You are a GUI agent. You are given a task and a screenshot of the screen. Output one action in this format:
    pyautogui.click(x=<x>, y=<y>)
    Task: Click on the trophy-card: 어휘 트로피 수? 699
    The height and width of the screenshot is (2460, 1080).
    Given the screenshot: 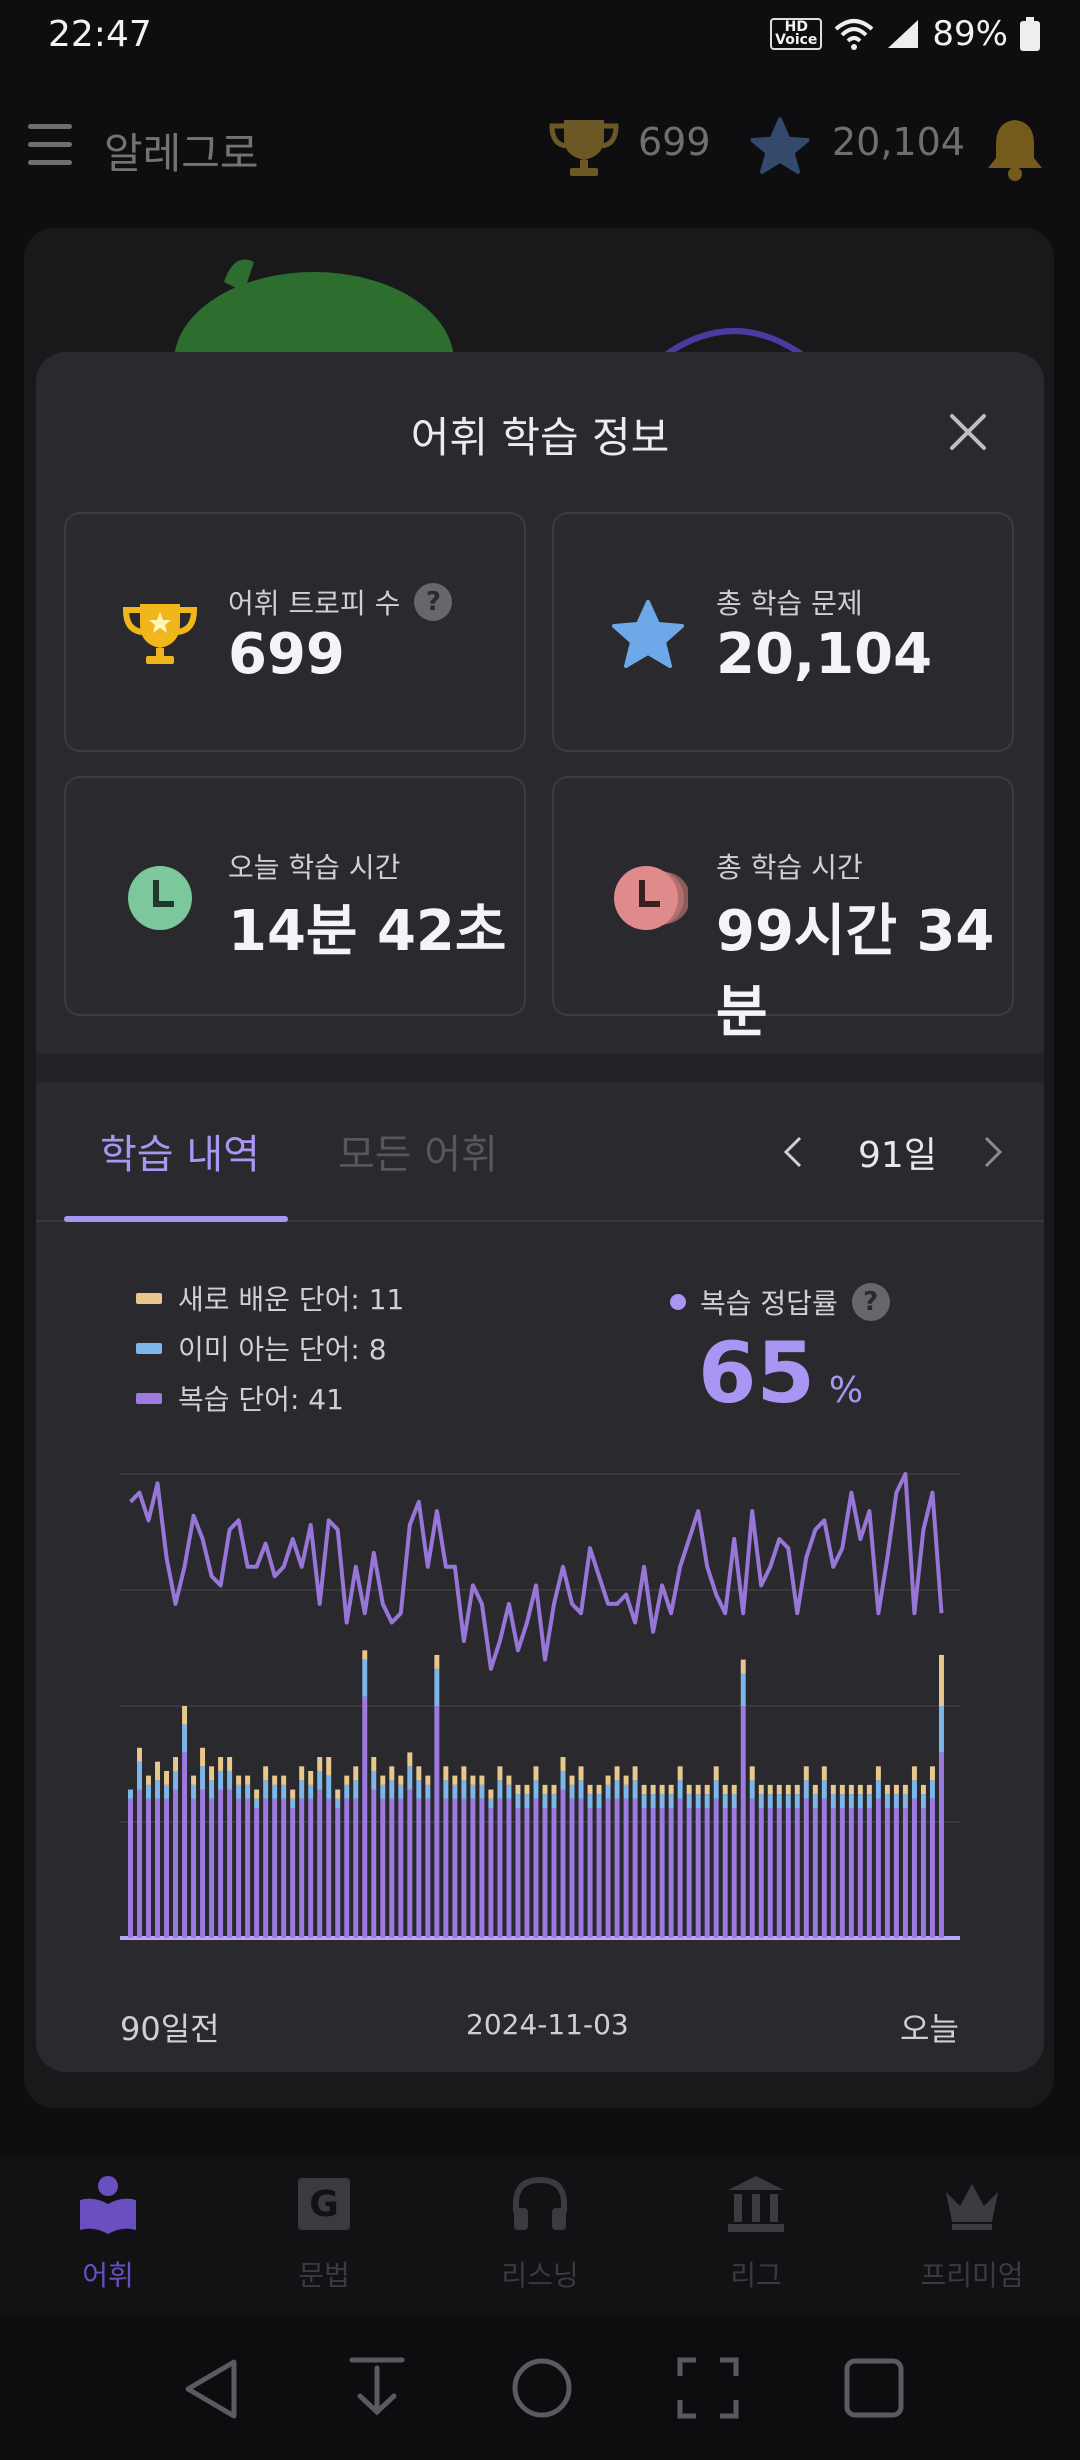 What is the action you would take?
    pyautogui.click(x=295, y=632)
    